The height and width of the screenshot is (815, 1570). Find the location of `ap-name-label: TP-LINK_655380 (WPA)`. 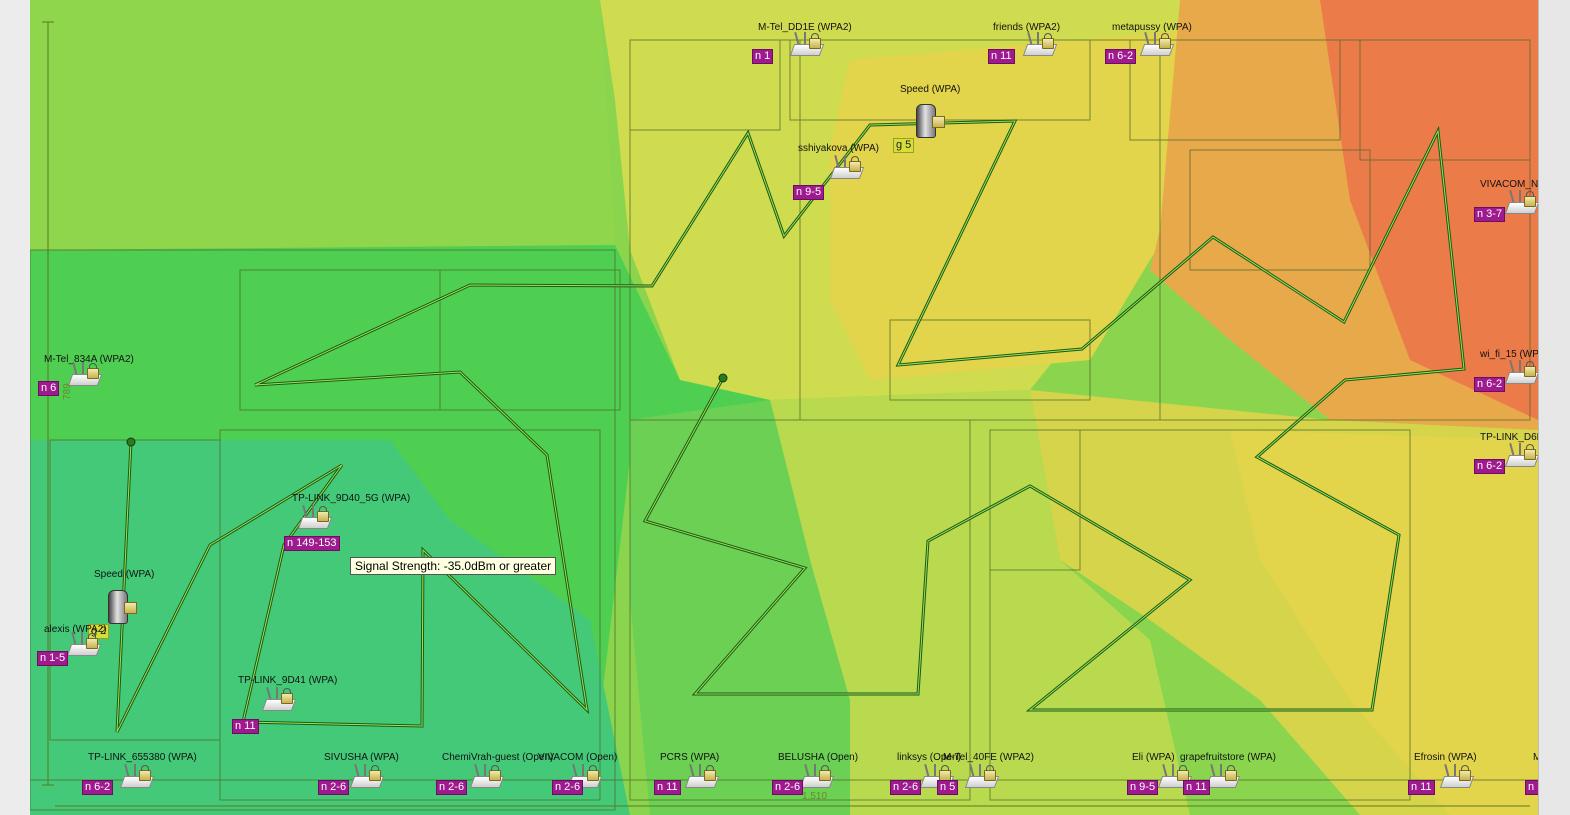

ap-name-label: TP-LINK_655380 (WPA) is located at coordinates (142, 757).